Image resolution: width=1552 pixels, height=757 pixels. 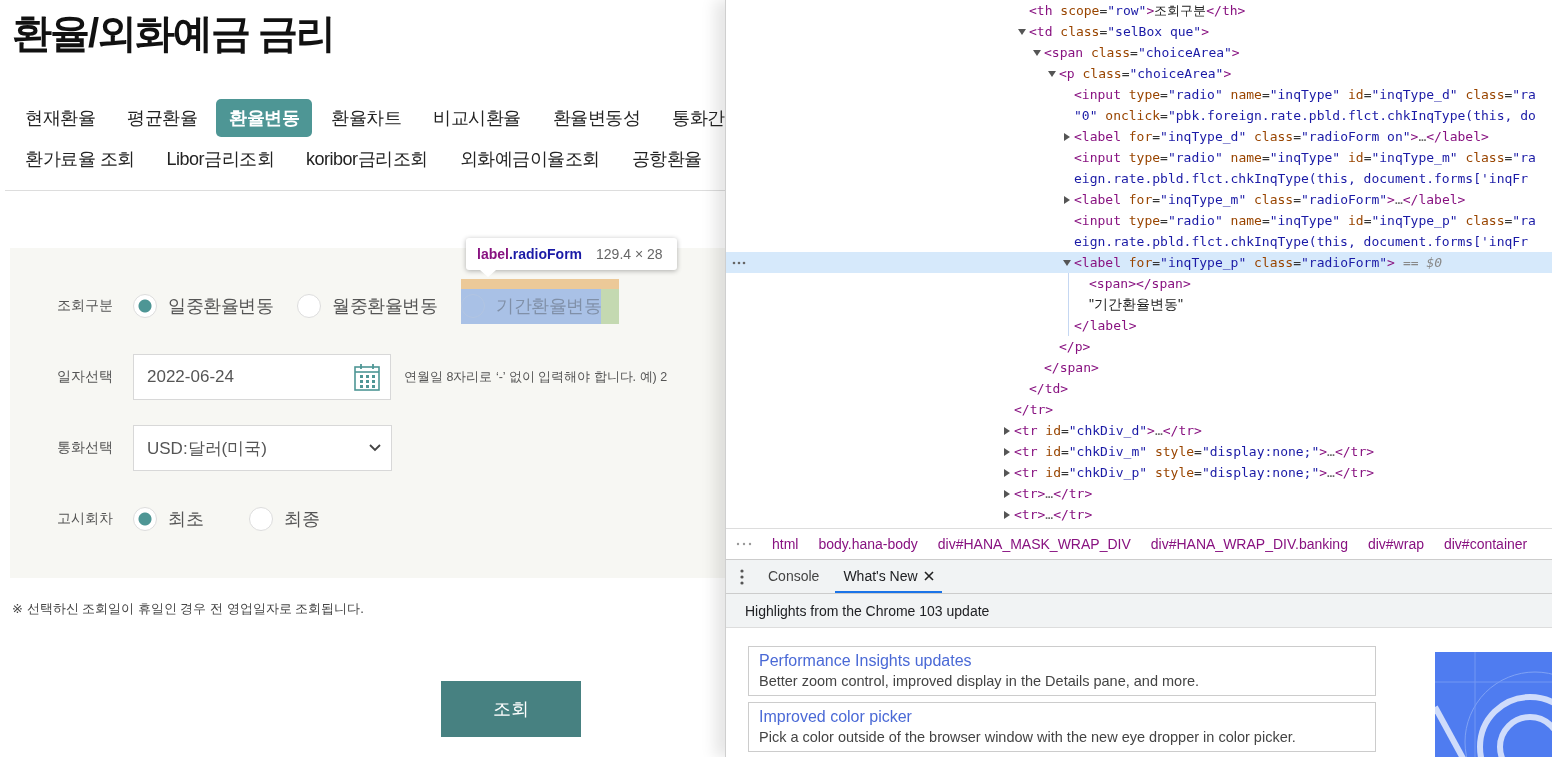 I want to click on element-selector: label.radioForm, so click(x=530, y=254).